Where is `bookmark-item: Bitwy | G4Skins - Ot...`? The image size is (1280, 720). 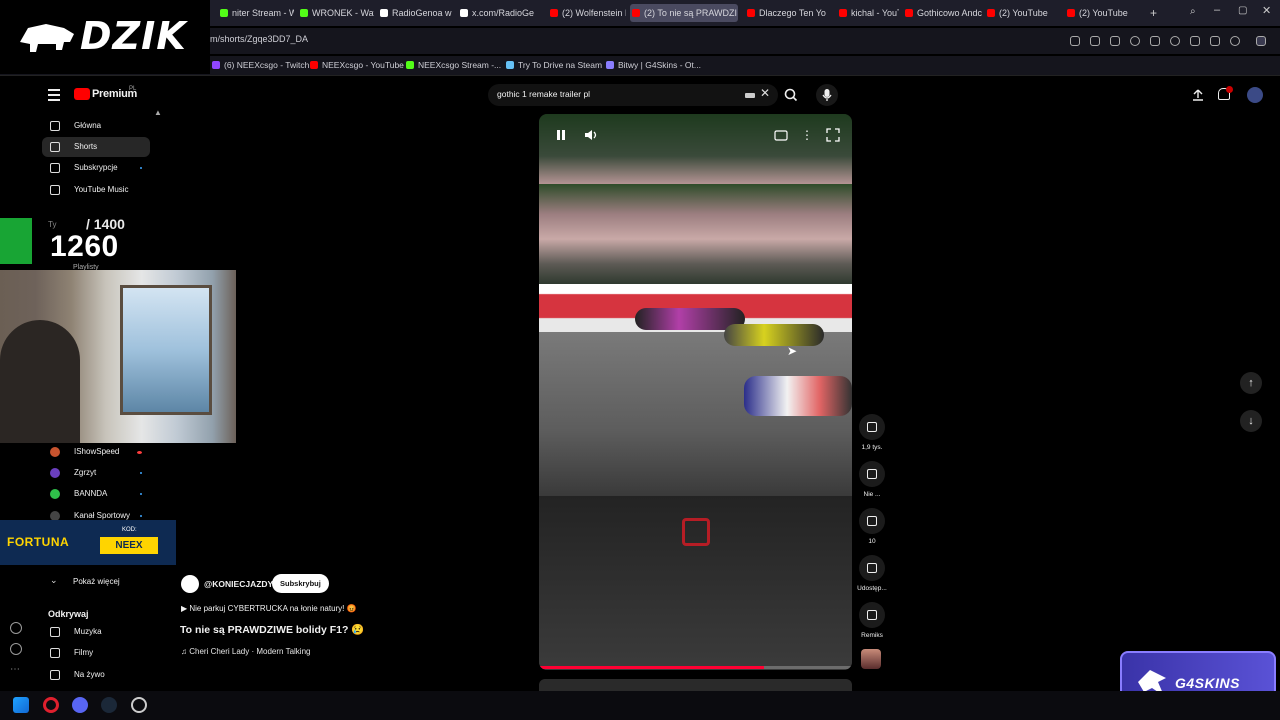
bookmark-item: Bitwy | G4Skins - Ot... is located at coordinates (653, 65).